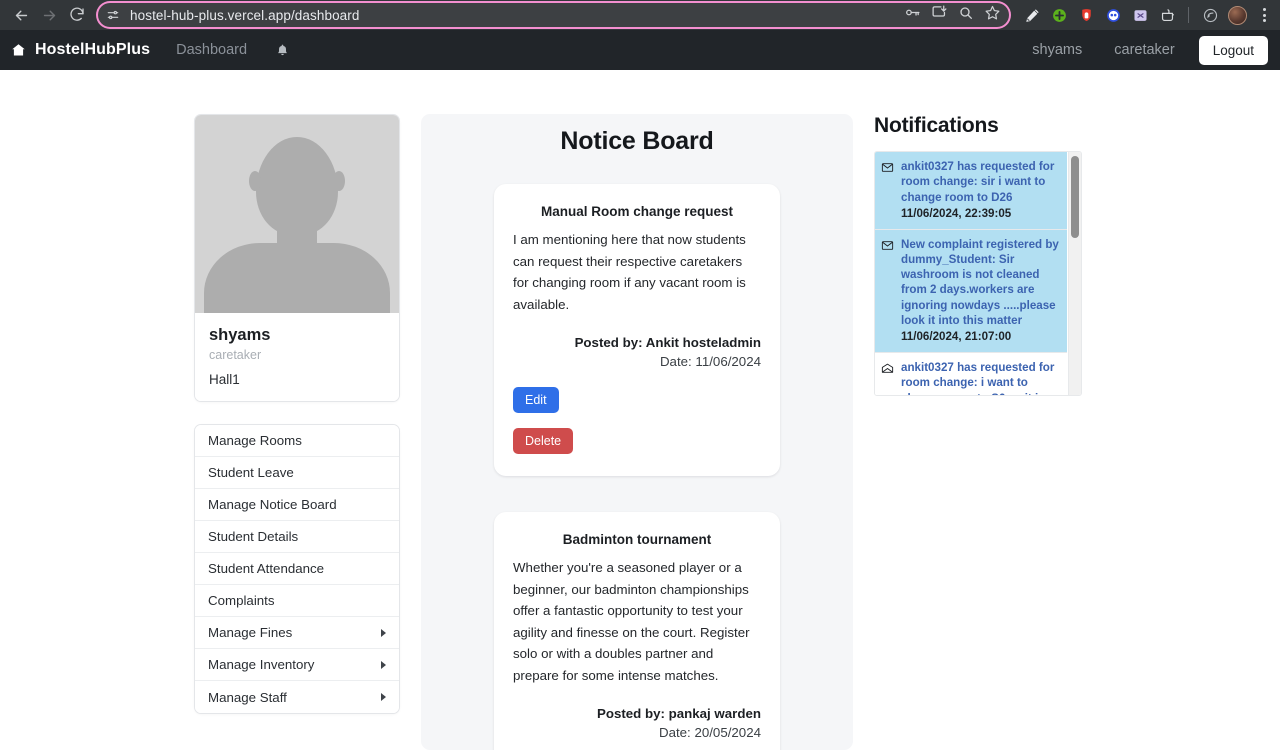 The height and width of the screenshot is (750, 1280). I want to click on notice-posted-by: Posted by: Ankit hosteladmin, so click(667, 343).